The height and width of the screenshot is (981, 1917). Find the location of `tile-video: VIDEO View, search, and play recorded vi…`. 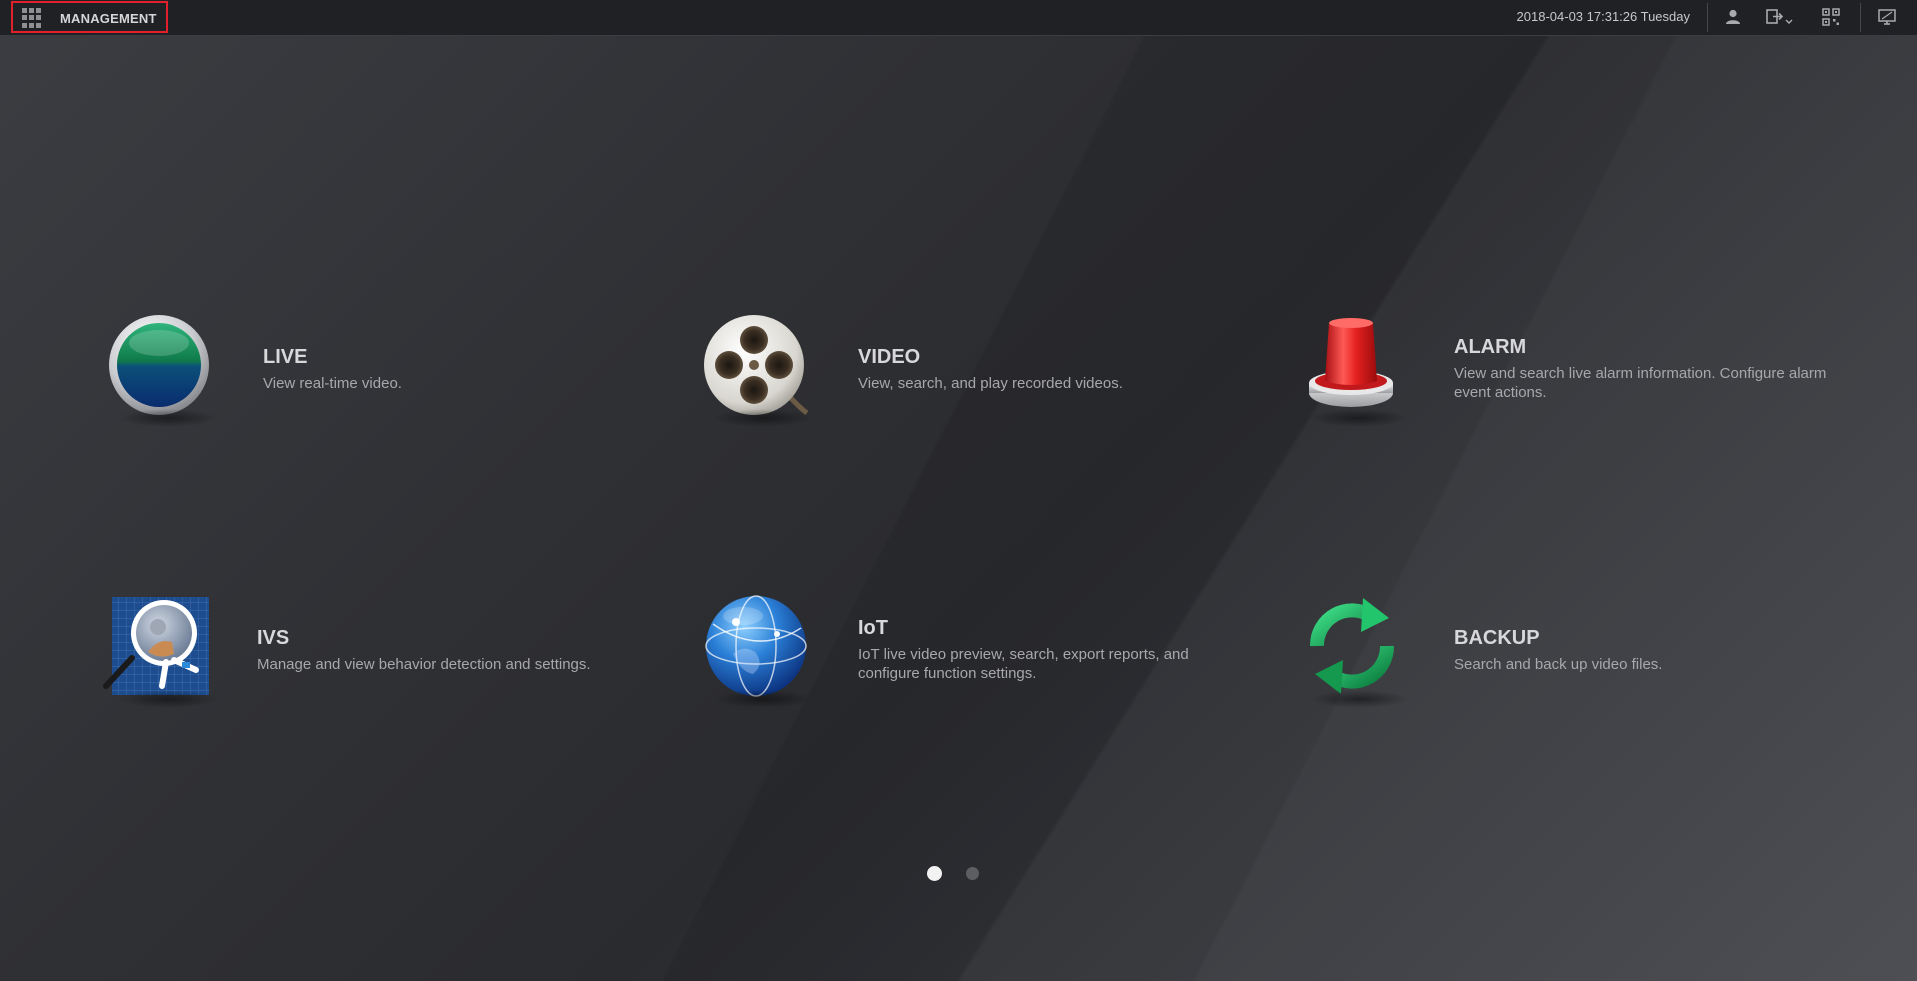

tile-video: VIDEO View, search, and play recorded vi… is located at coordinates (963, 378).